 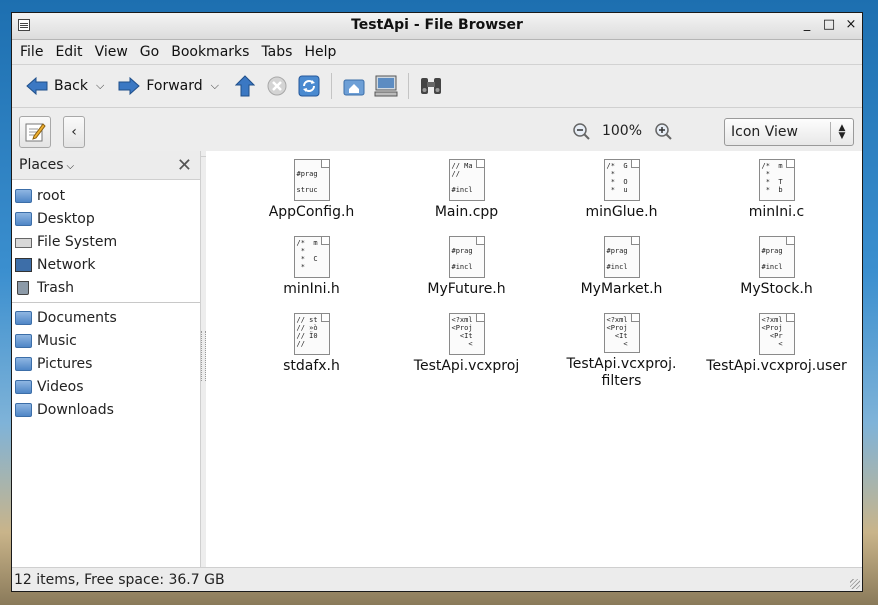 I want to click on place-item-desktop: Desktop, so click(x=106, y=218).